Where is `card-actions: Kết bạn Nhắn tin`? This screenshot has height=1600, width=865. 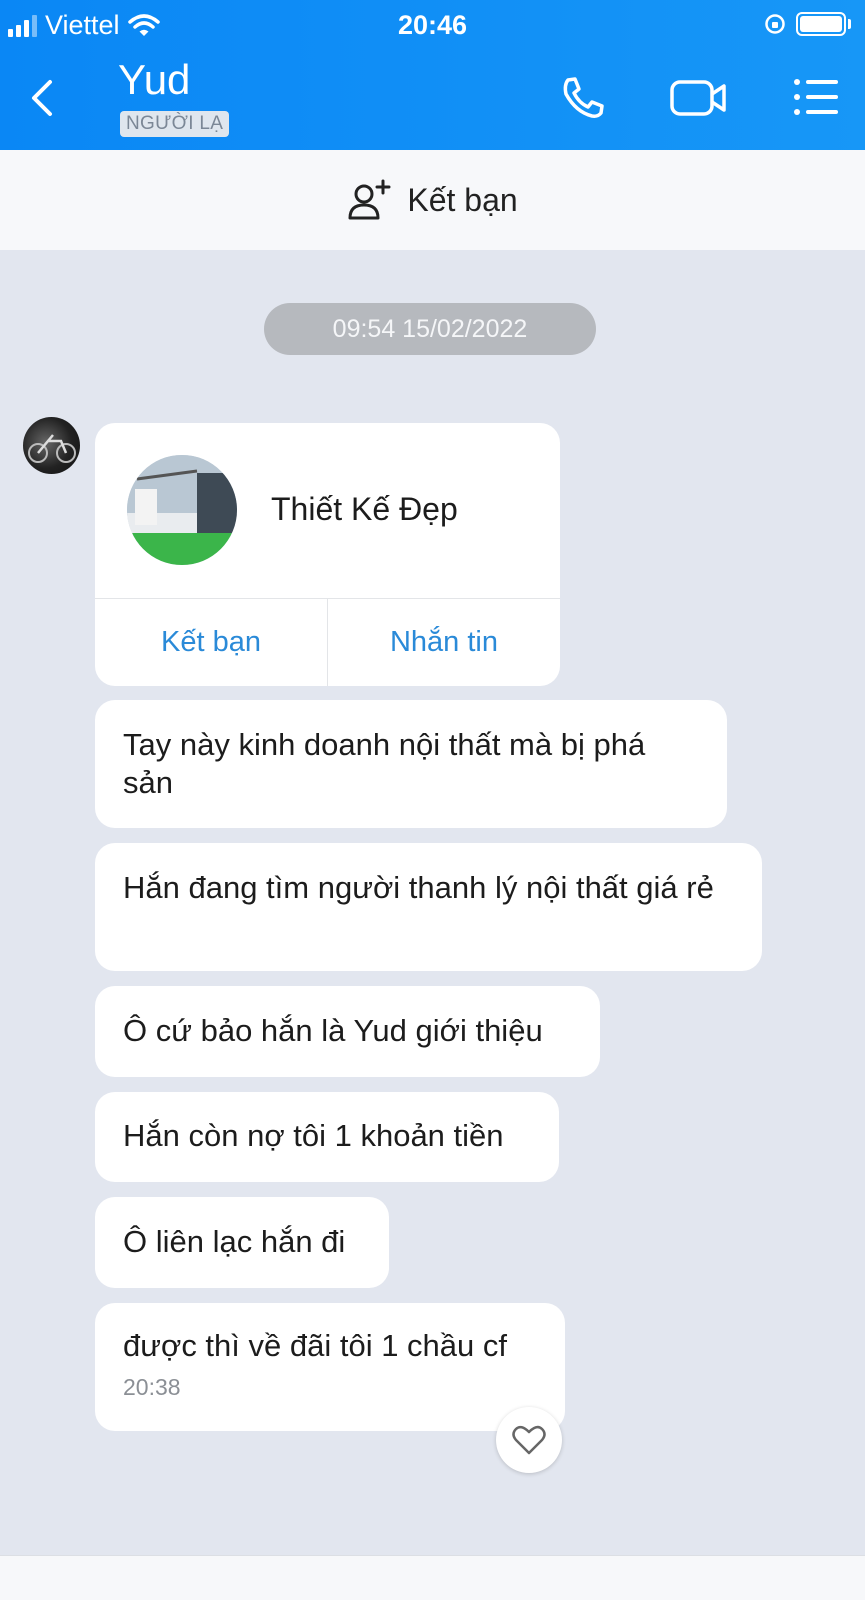 card-actions: Kết bạn Nhắn tin is located at coordinates (327, 642).